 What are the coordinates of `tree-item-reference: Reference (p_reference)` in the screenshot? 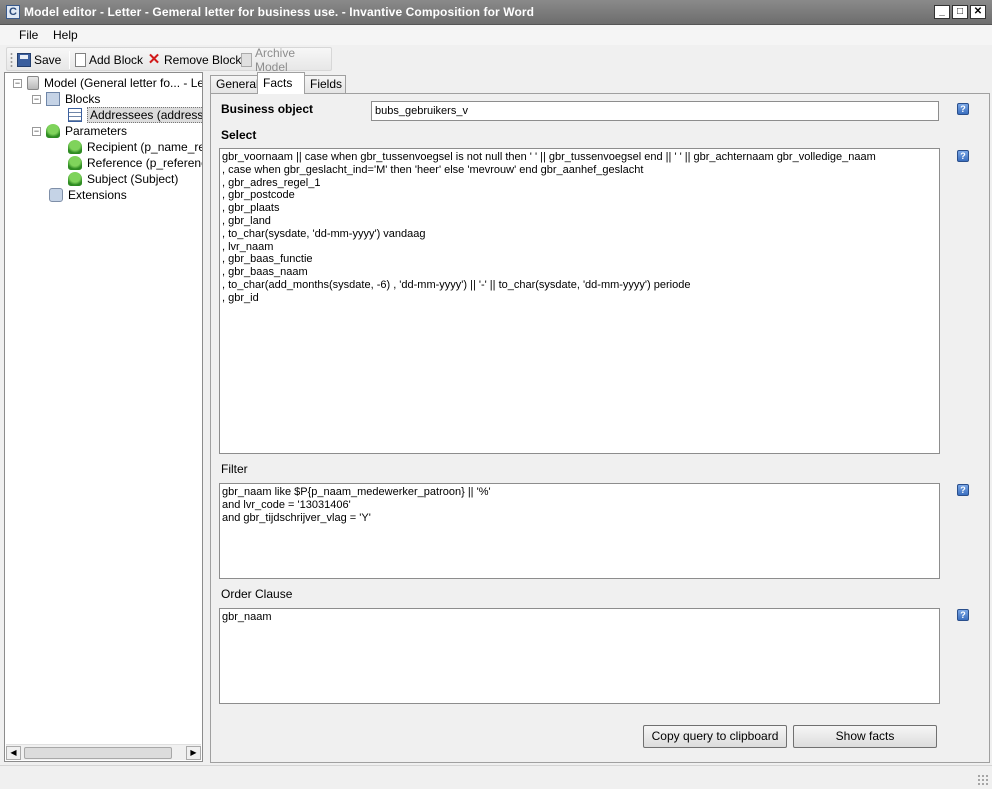 It's located at (135, 163).